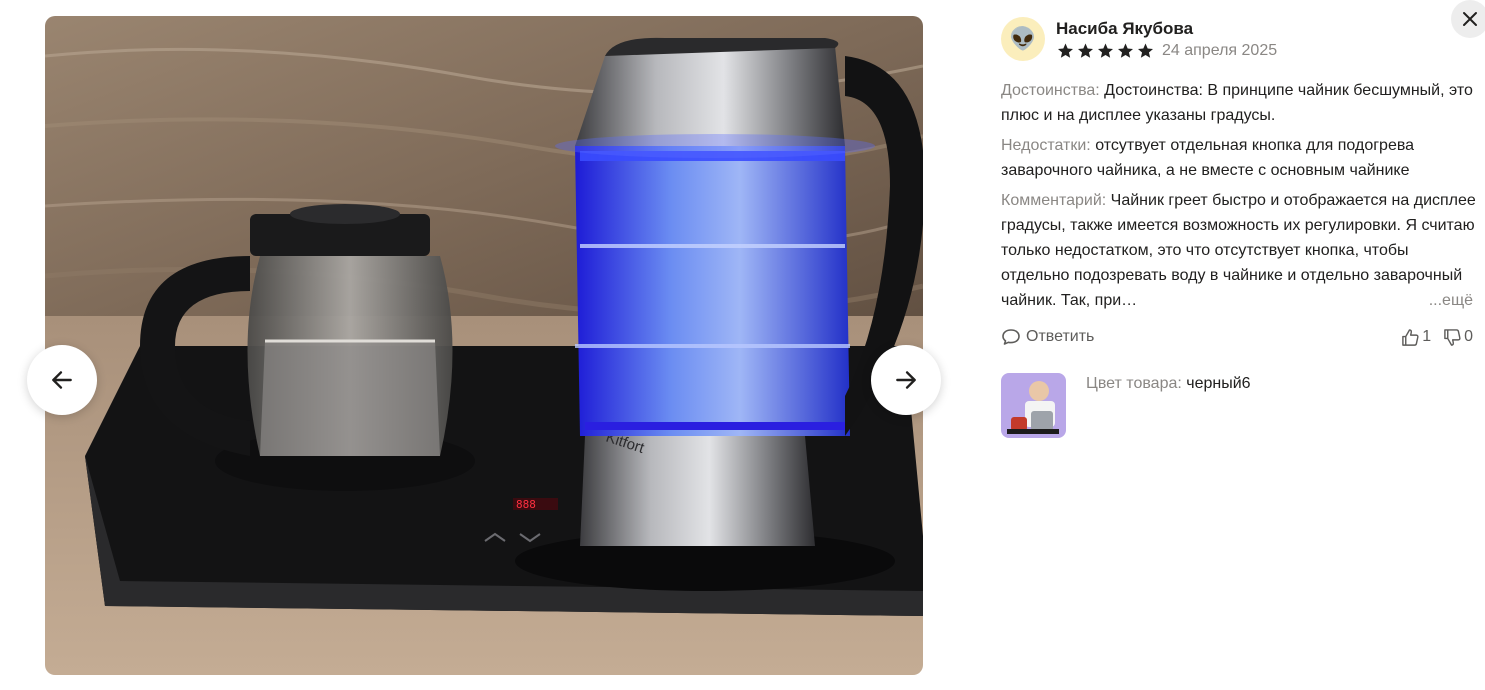 The width and height of the screenshot is (1485, 690). Describe the element at coordinates (1437, 337) in the screenshot. I see `vote-controls: 1 0` at that location.